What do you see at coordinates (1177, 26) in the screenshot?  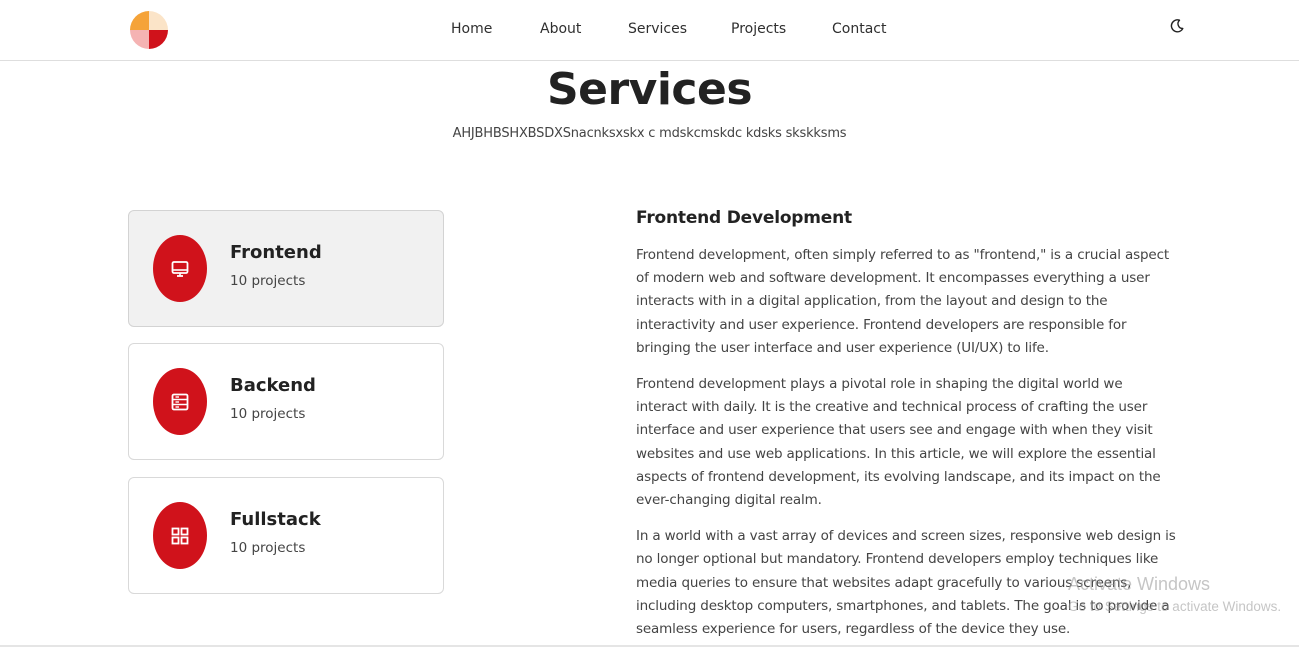 I see `moon-icon` at bounding box center [1177, 26].